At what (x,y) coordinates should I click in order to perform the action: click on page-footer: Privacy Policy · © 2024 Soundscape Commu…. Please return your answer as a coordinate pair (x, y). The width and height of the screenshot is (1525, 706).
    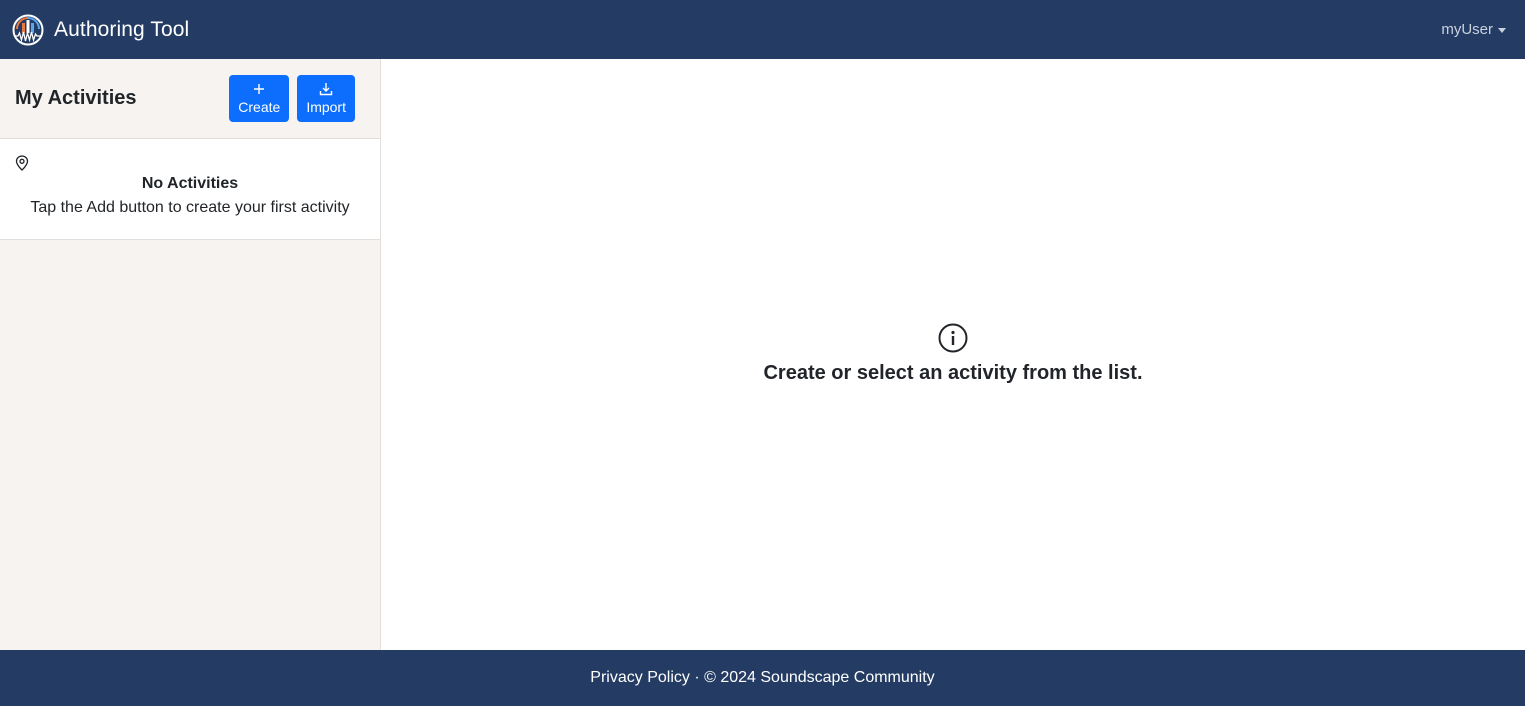
    Looking at the image, I should click on (762, 678).